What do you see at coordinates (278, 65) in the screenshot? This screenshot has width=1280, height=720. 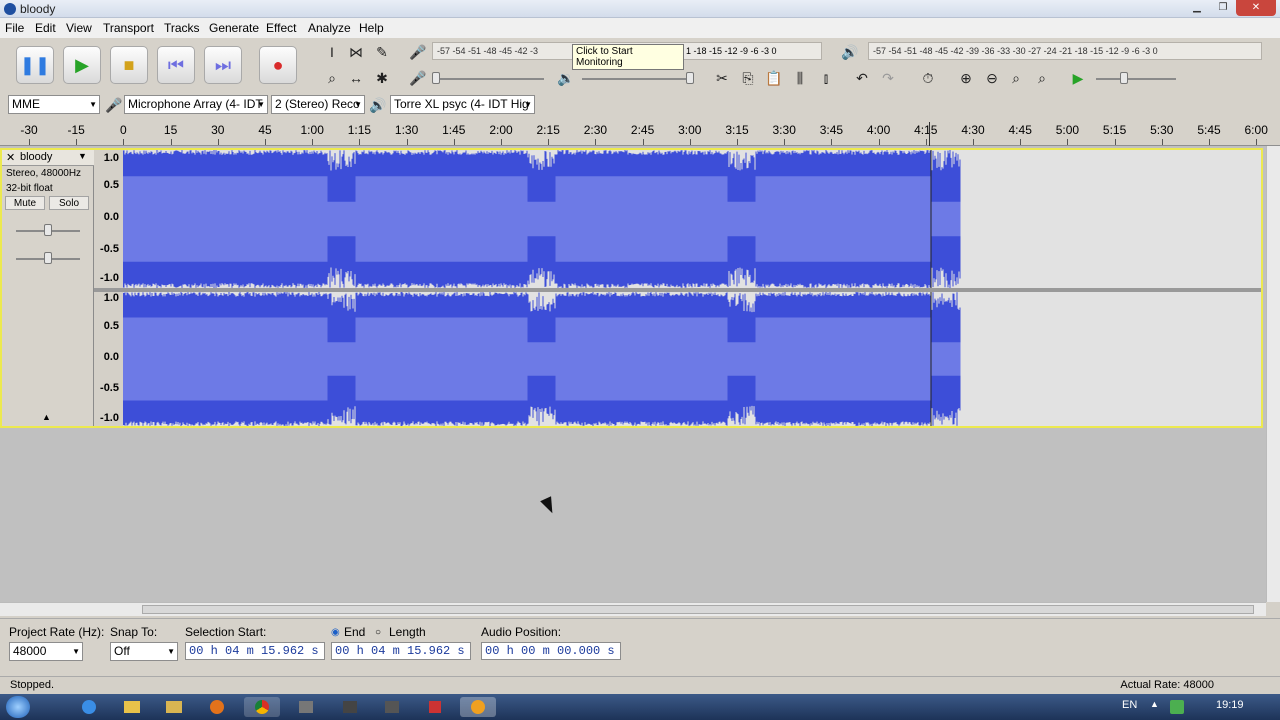 I see `record-button: ●` at bounding box center [278, 65].